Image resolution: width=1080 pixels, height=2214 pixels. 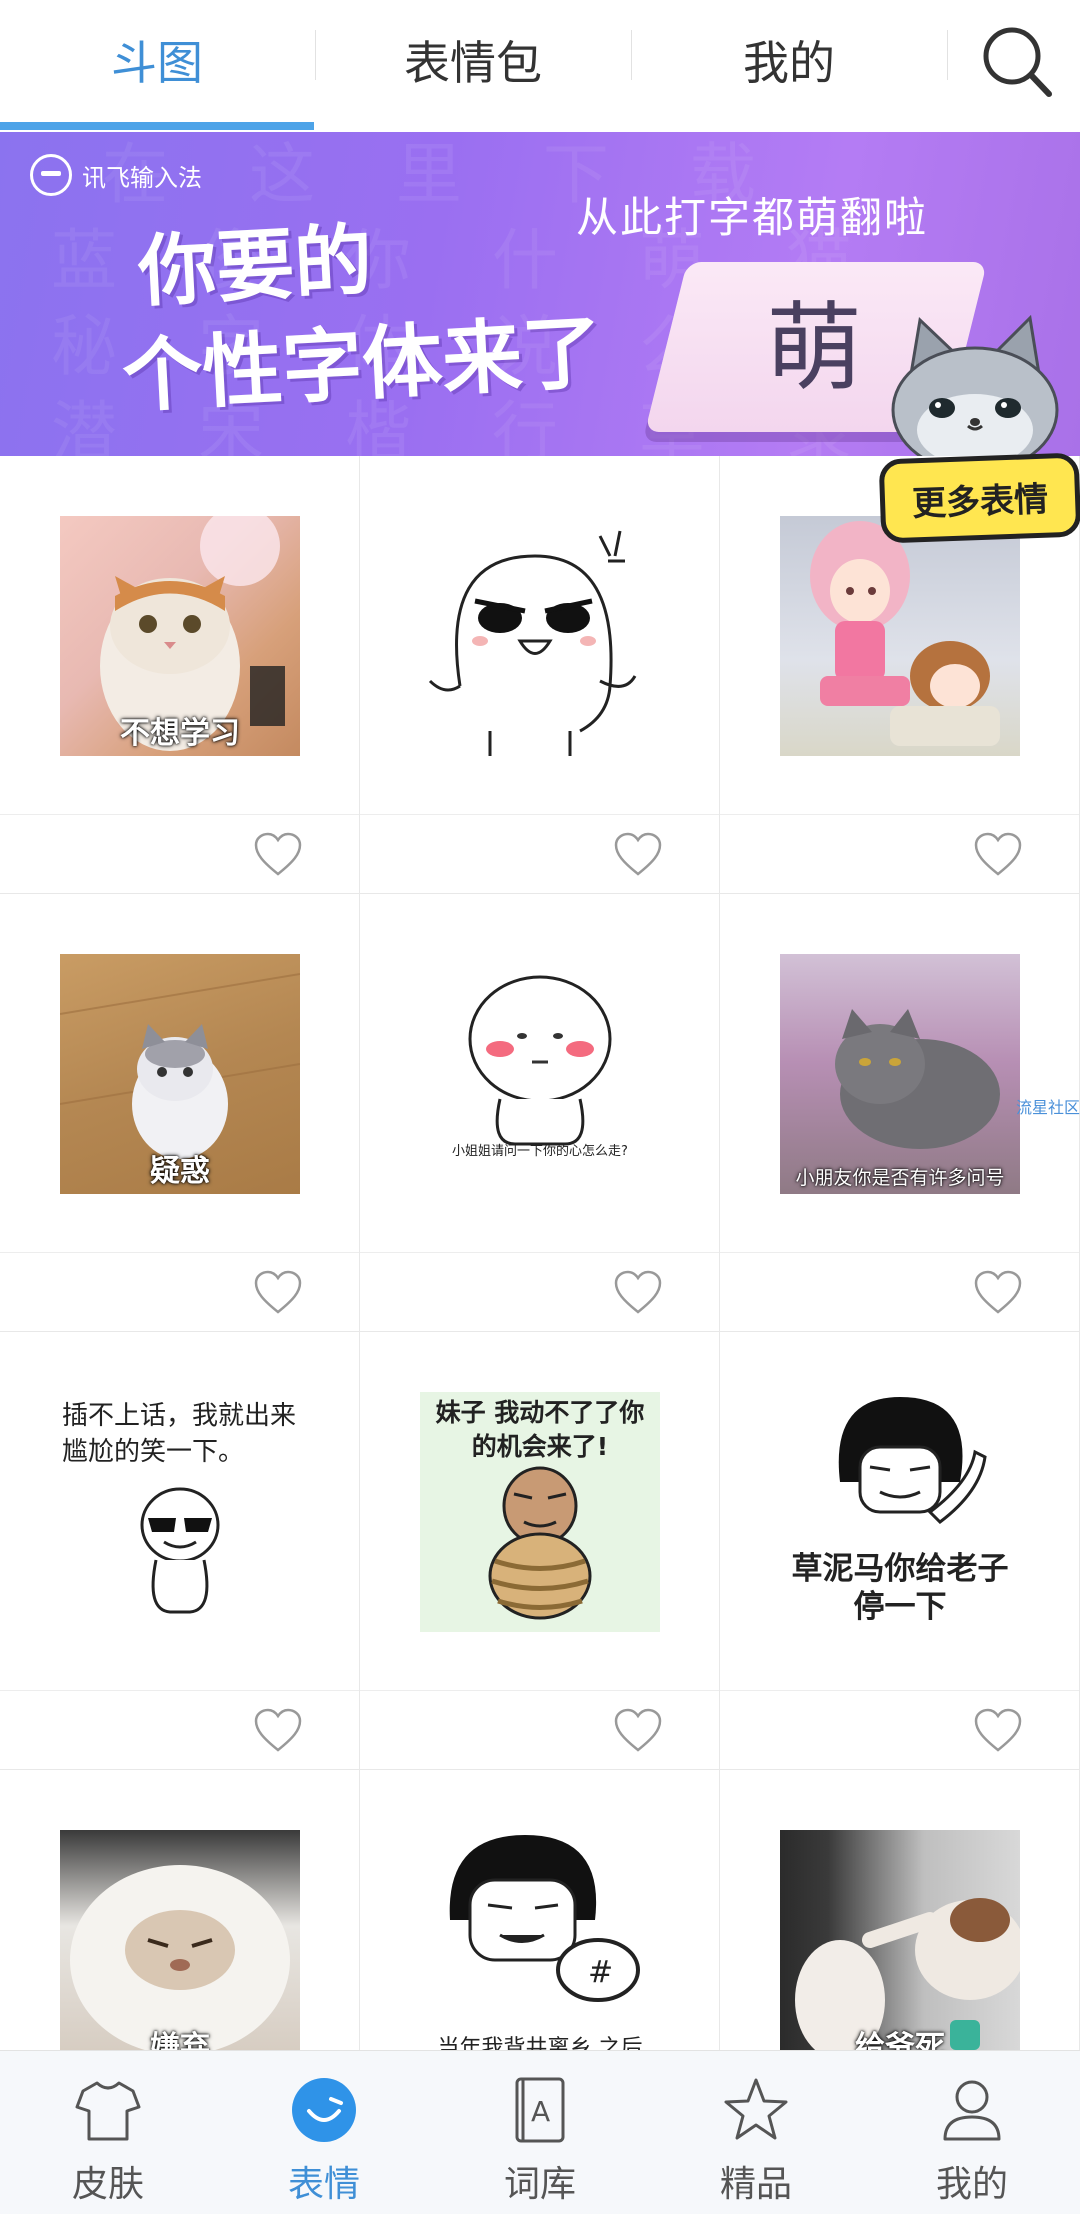 What do you see at coordinates (157, 126) in the screenshot?
I see `active-tab-indicator` at bounding box center [157, 126].